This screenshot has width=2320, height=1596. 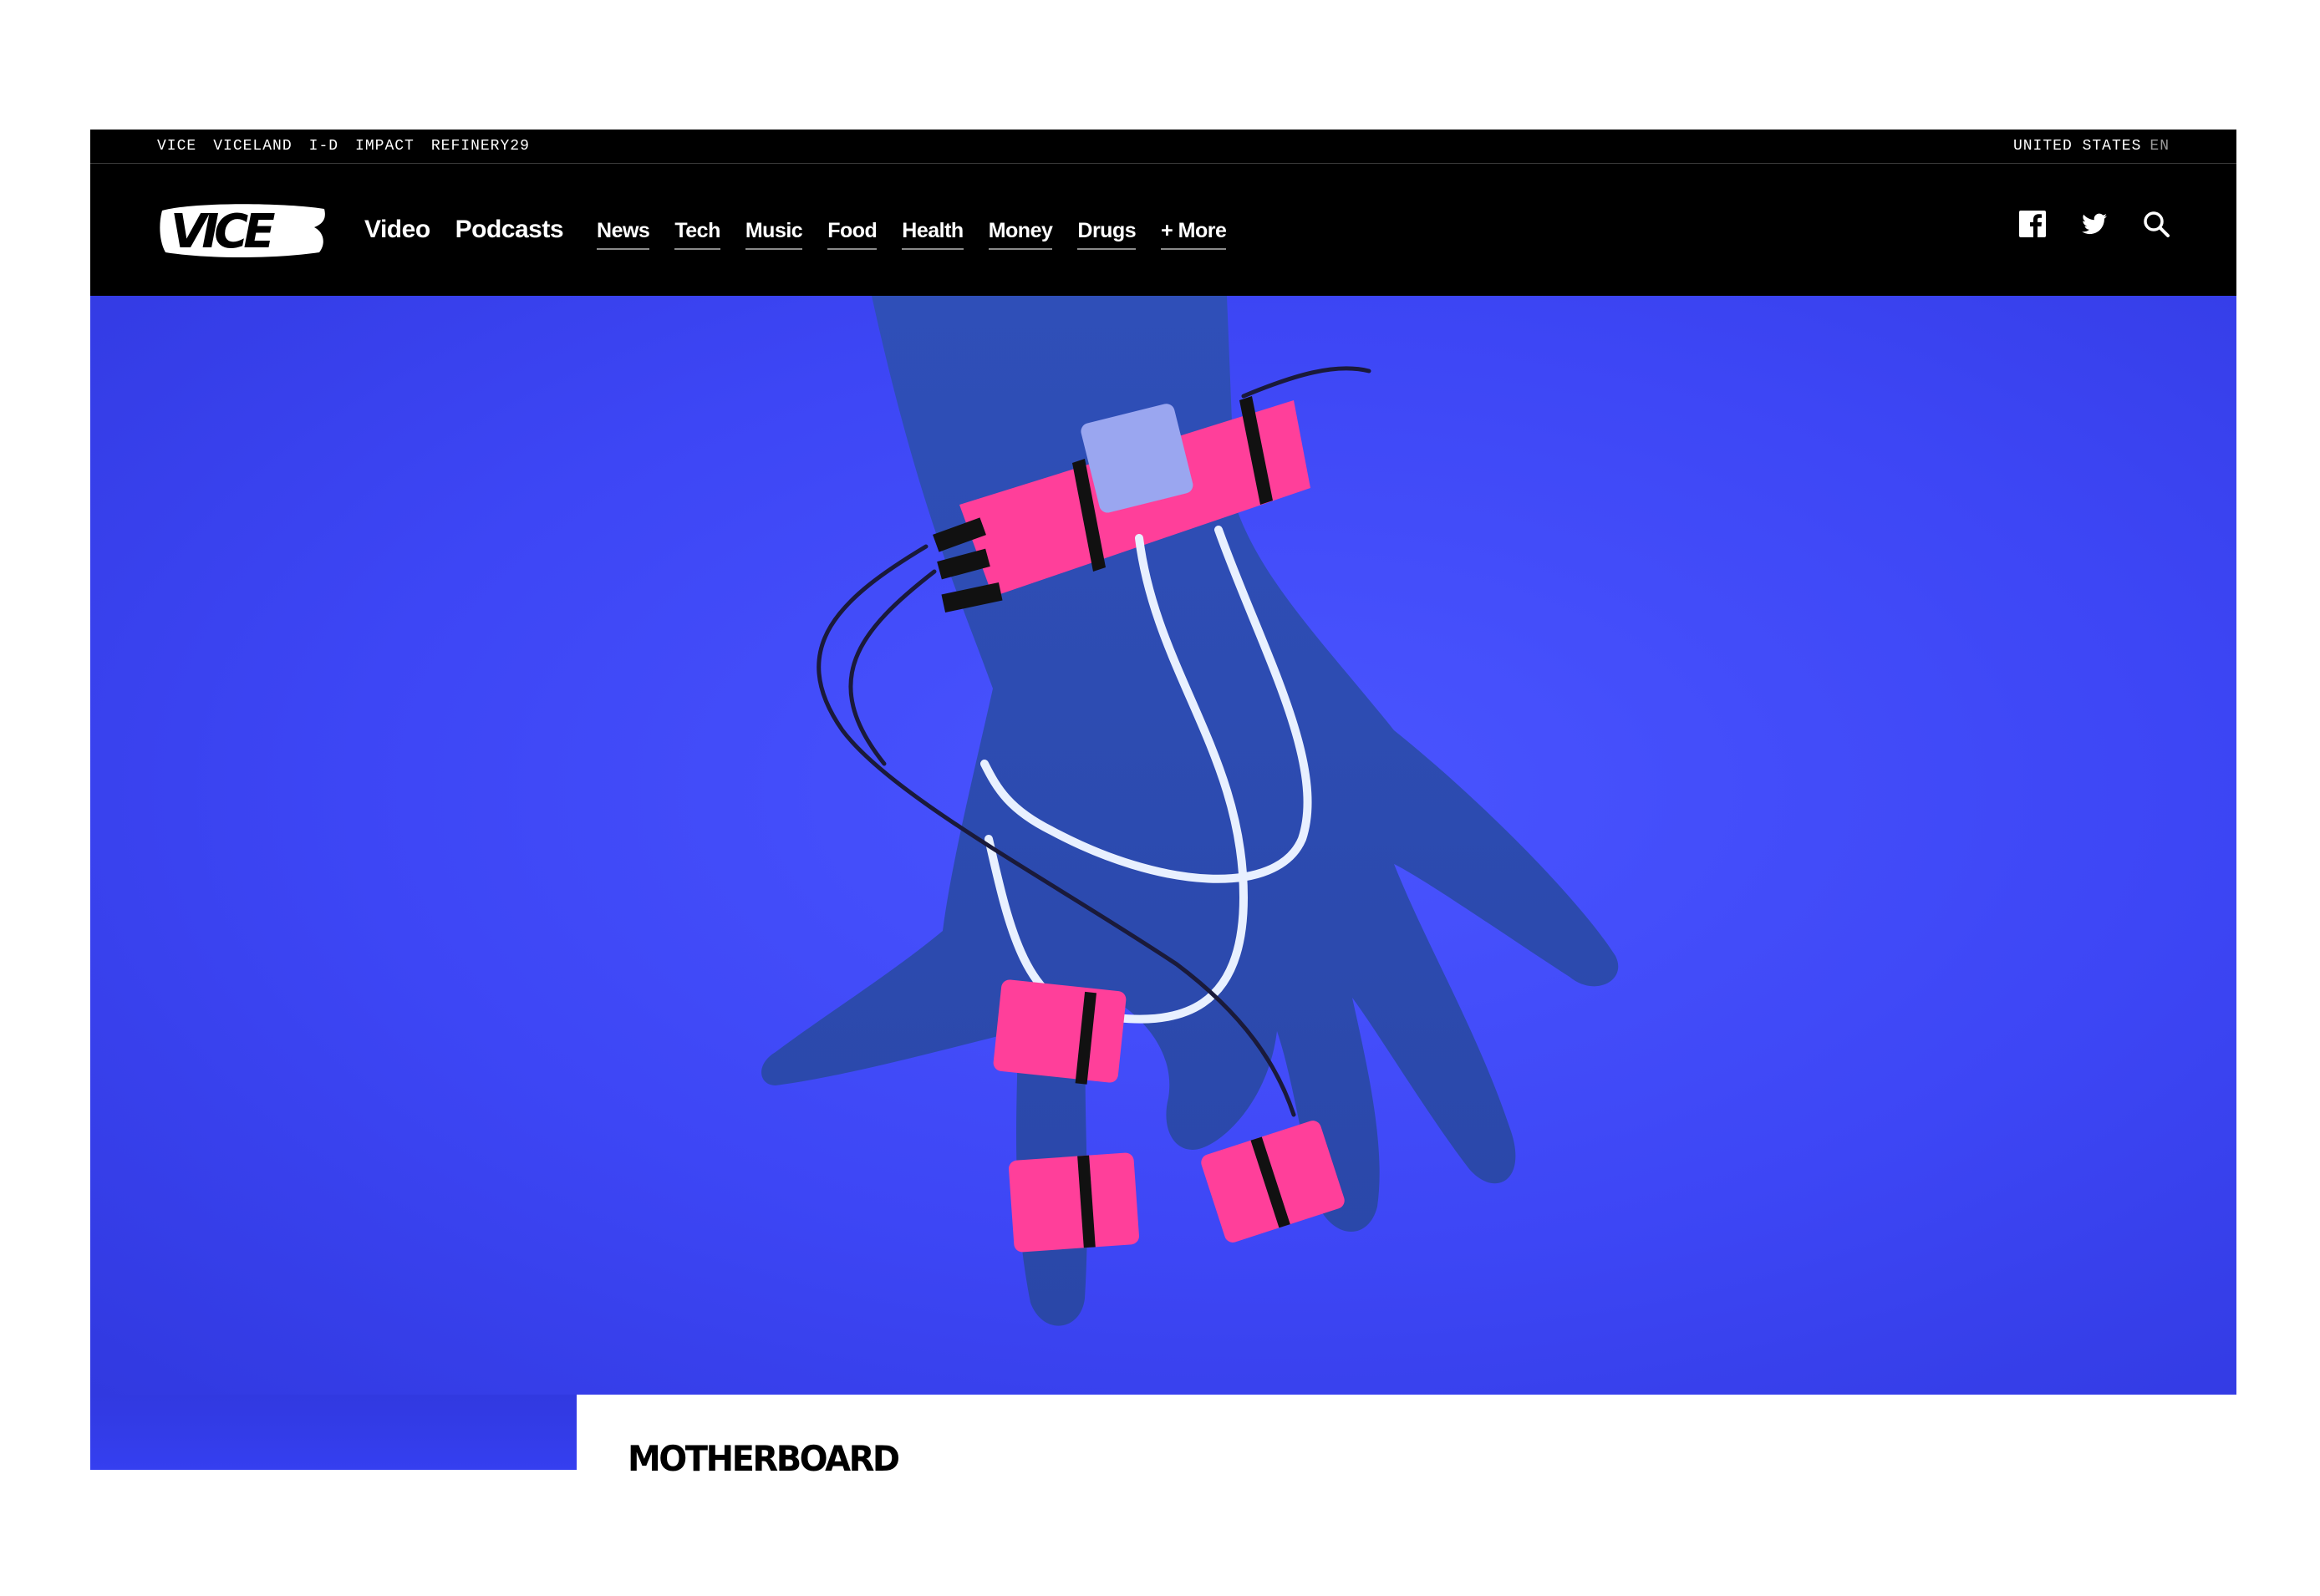 I want to click on vice-logo: VICE, so click(x=243, y=230).